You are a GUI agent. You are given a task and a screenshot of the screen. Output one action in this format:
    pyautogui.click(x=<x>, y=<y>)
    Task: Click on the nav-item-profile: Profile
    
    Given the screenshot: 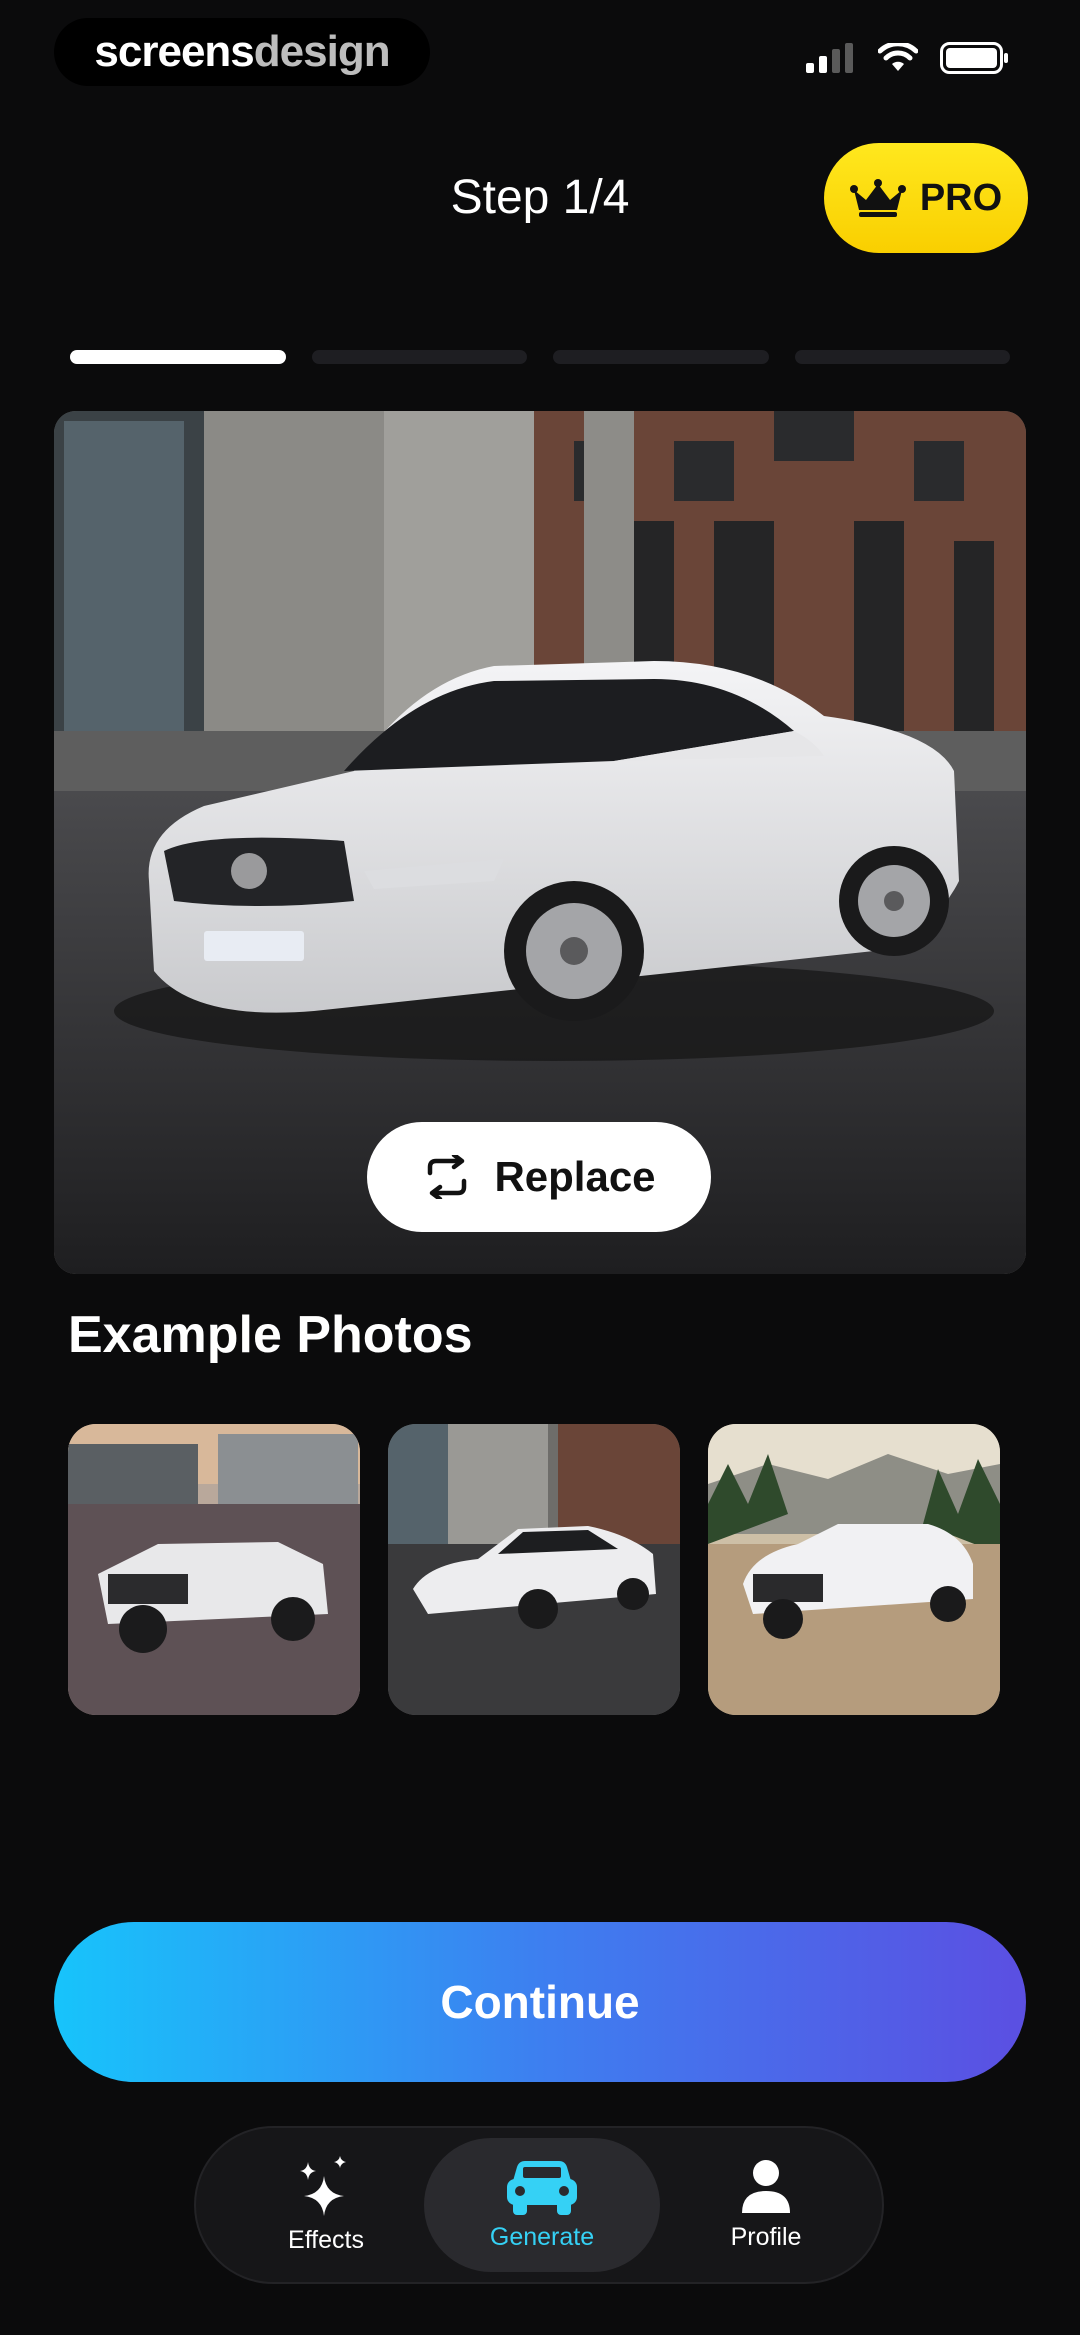 What is the action you would take?
    pyautogui.click(x=766, y=2205)
    